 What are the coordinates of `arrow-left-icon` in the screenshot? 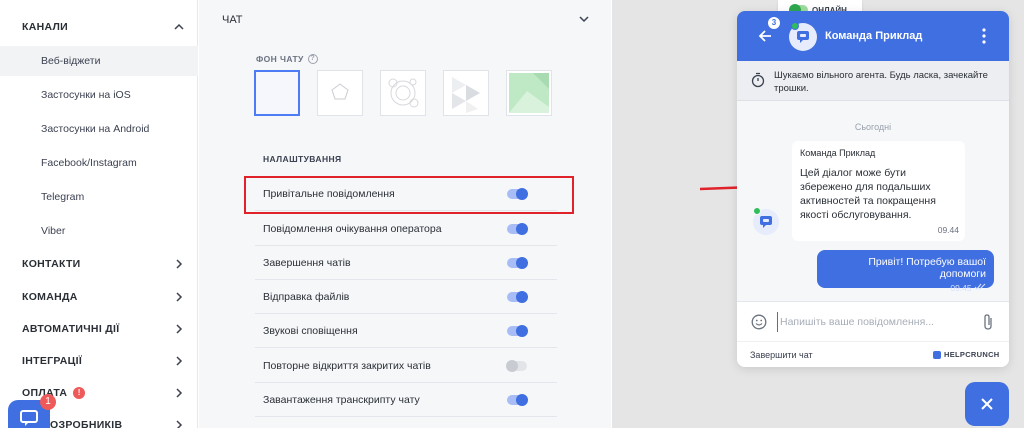 It's located at (765, 36).